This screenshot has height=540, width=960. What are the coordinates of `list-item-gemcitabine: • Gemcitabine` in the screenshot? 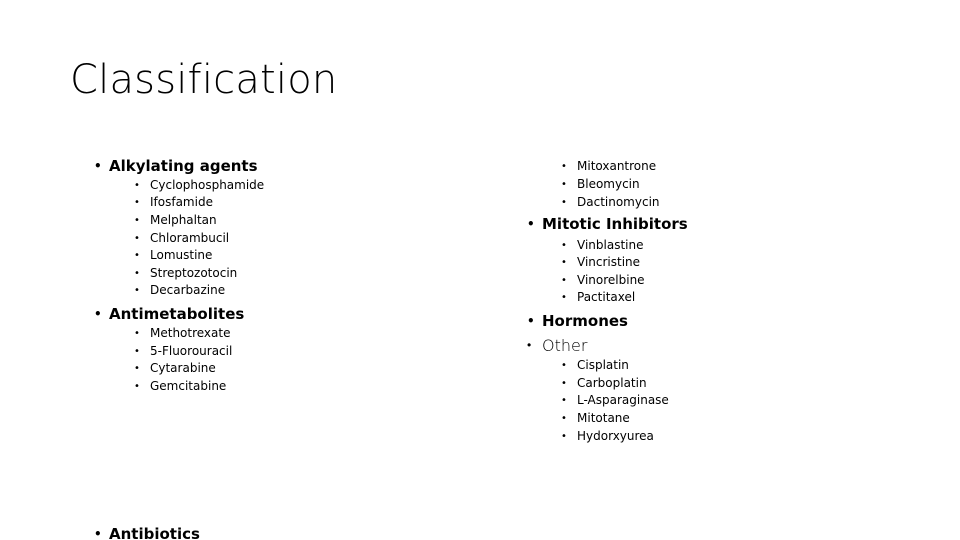 It's located at (180, 387).